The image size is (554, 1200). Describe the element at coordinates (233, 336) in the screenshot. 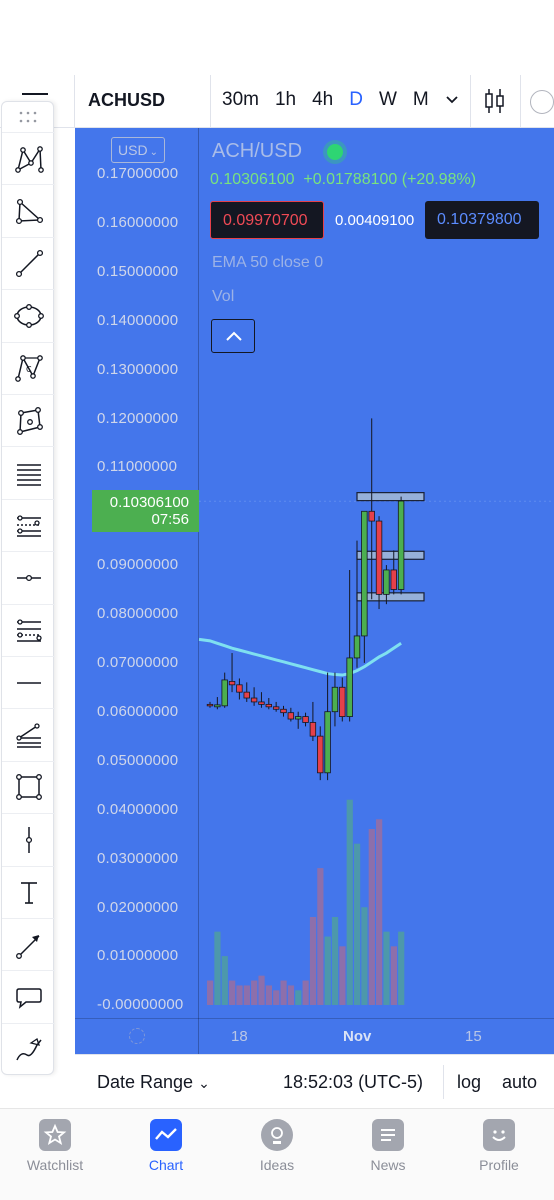

I see `collapse-legend-button` at that location.